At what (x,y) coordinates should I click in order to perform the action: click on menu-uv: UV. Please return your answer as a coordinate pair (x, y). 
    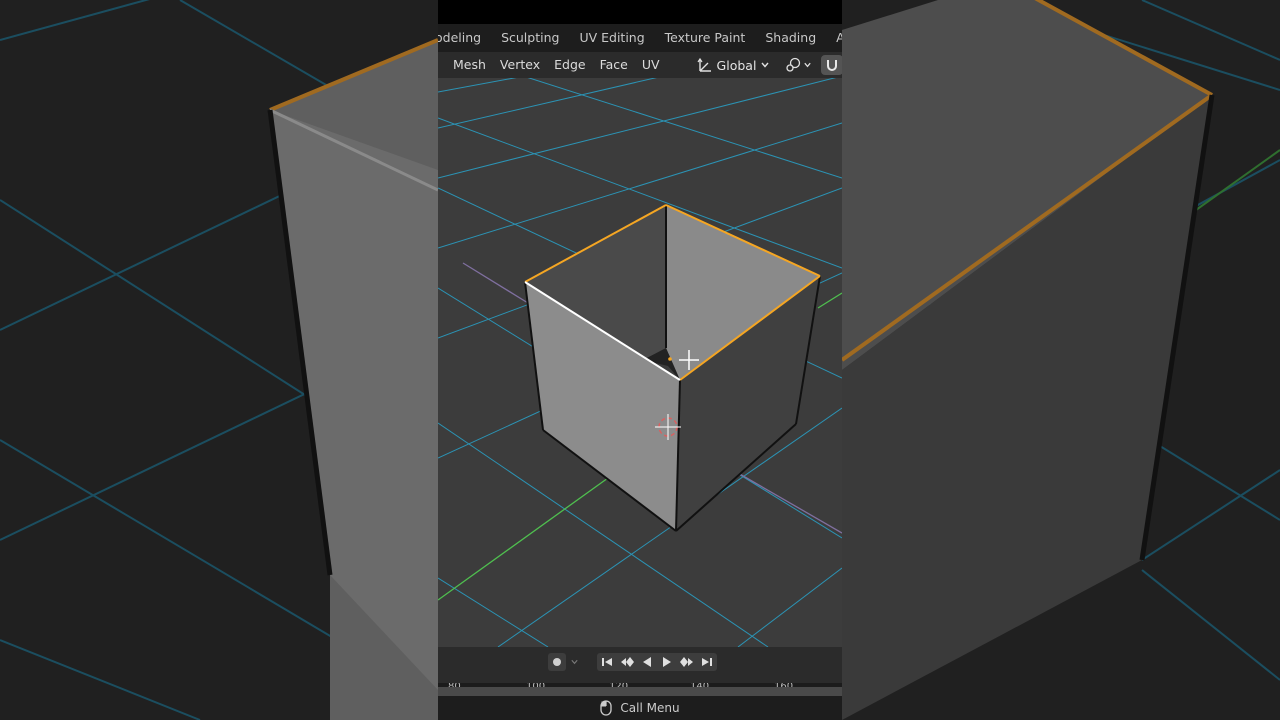
    Looking at the image, I should click on (651, 65).